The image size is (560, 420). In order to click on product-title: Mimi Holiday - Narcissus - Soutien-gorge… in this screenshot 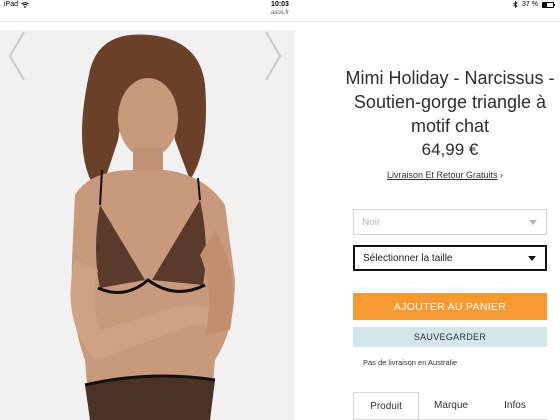, I will do `click(450, 102)`.